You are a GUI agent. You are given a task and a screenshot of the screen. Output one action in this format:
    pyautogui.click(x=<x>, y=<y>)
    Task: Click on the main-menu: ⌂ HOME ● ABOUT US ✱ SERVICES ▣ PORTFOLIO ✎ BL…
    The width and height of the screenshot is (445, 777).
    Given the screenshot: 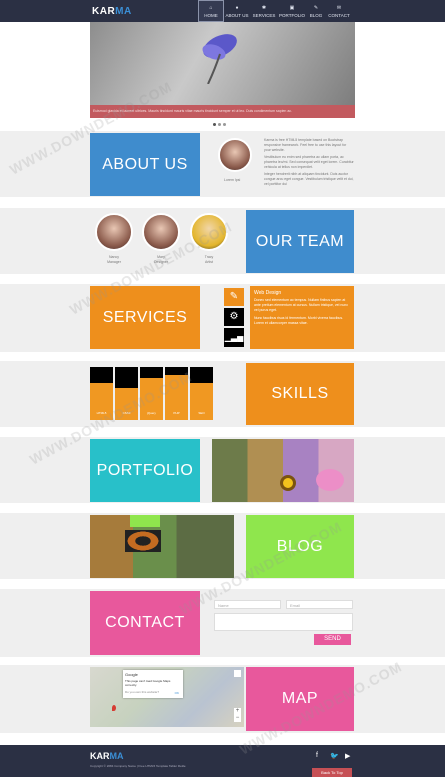 What is the action you would take?
    pyautogui.click(x=275, y=11)
    